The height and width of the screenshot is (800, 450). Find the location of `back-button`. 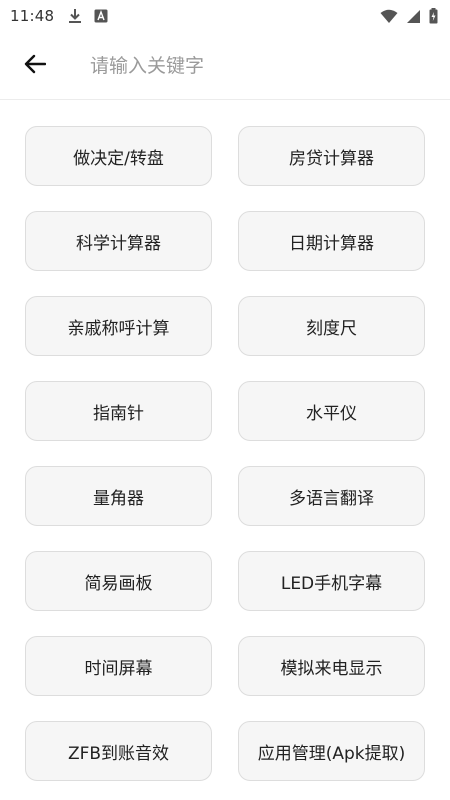

back-button is located at coordinates (35, 66).